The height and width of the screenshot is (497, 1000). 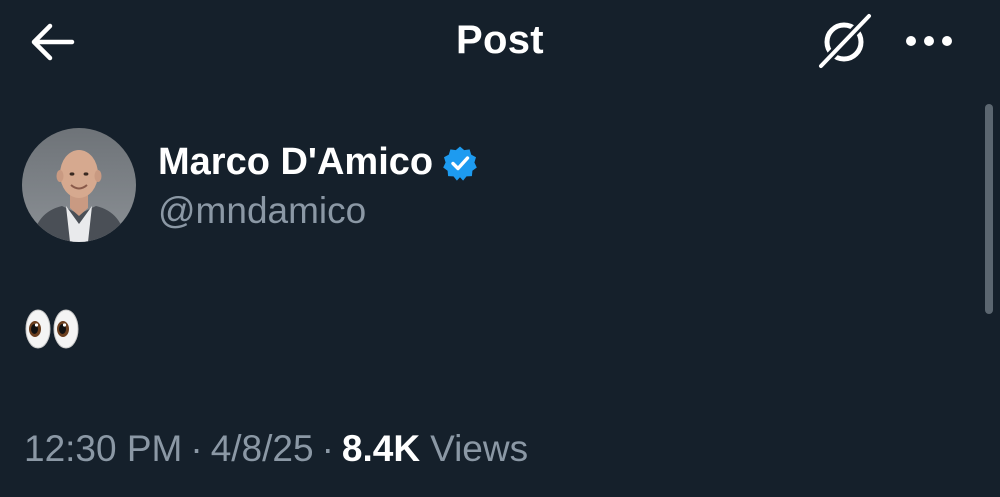 I want to click on post-text: 👀, so click(x=52, y=329).